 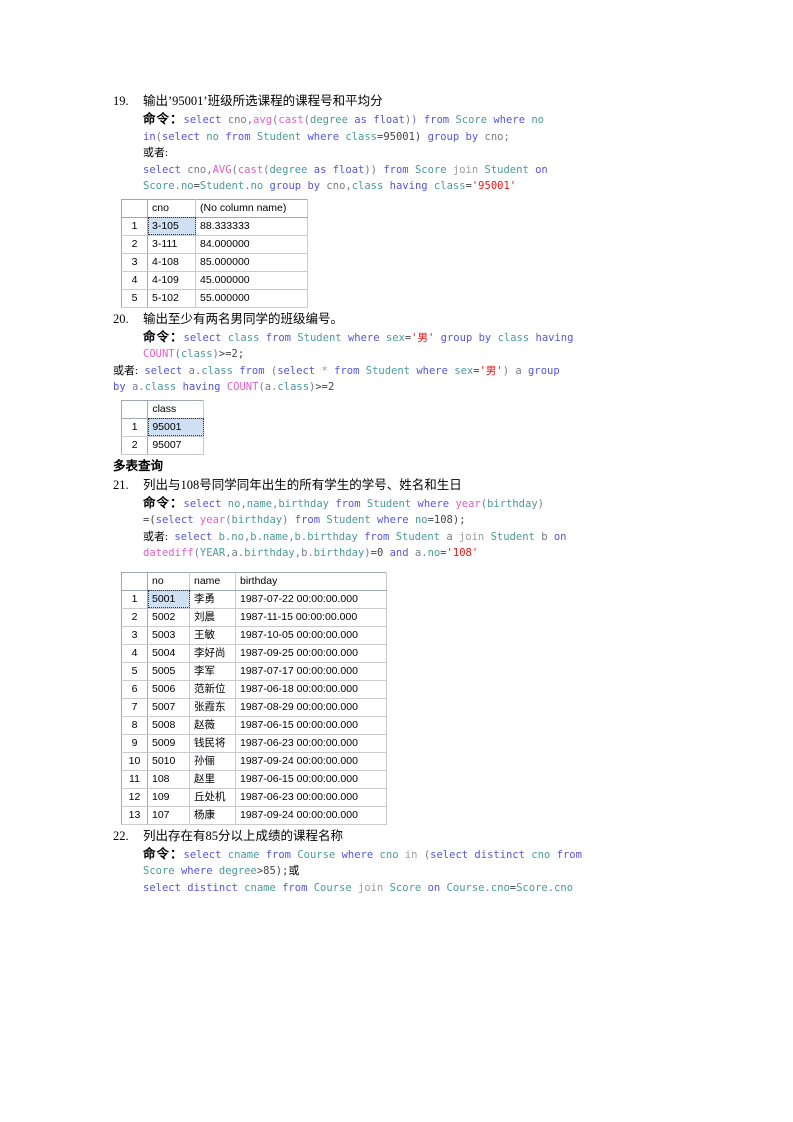 What do you see at coordinates (263, 101) in the screenshot?
I see `question-19-title: 输出’95001’班级所选课程的课程号和平均分` at bounding box center [263, 101].